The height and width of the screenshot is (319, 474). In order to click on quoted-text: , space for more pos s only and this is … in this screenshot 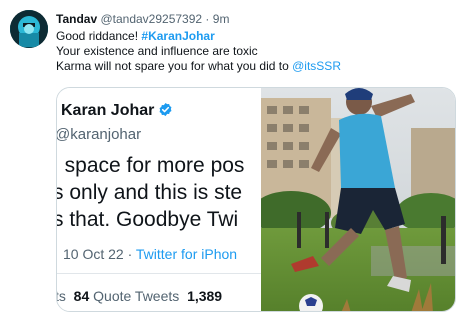, I will do `click(150, 192)`.